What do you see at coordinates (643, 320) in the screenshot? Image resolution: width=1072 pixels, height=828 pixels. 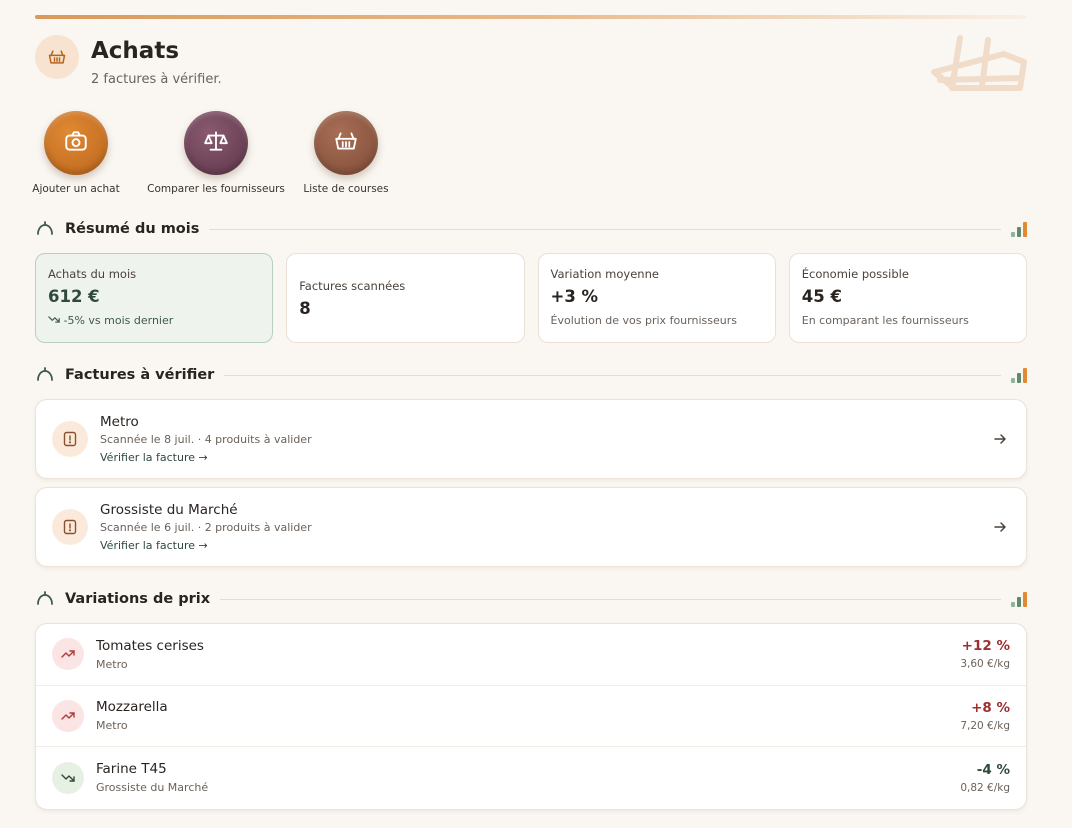 I see `stat-note: Évolution de vos prix fournisseurs` at bounding box center [643, 320].